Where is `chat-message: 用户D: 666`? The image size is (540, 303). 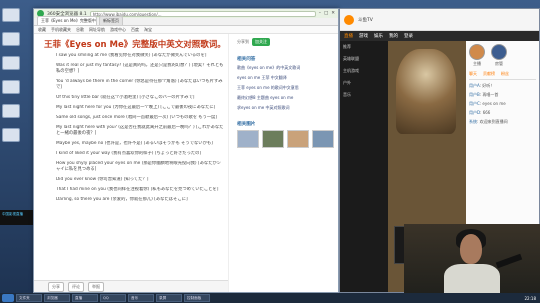 chat-message: 用户D: 666 is located at coordinates (480, 112).